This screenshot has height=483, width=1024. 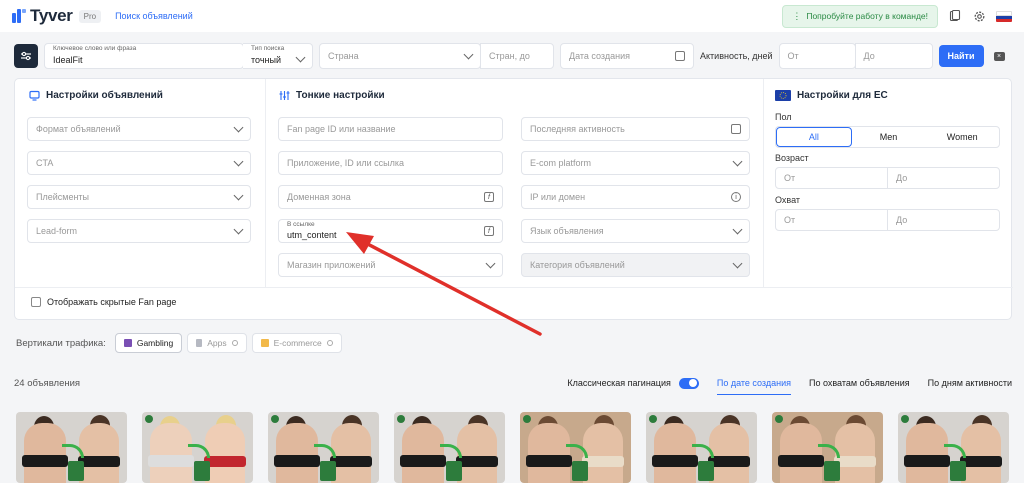 I want to click on nav-link-ad-search: Поиск объявлений, so click(x=154, y=16).